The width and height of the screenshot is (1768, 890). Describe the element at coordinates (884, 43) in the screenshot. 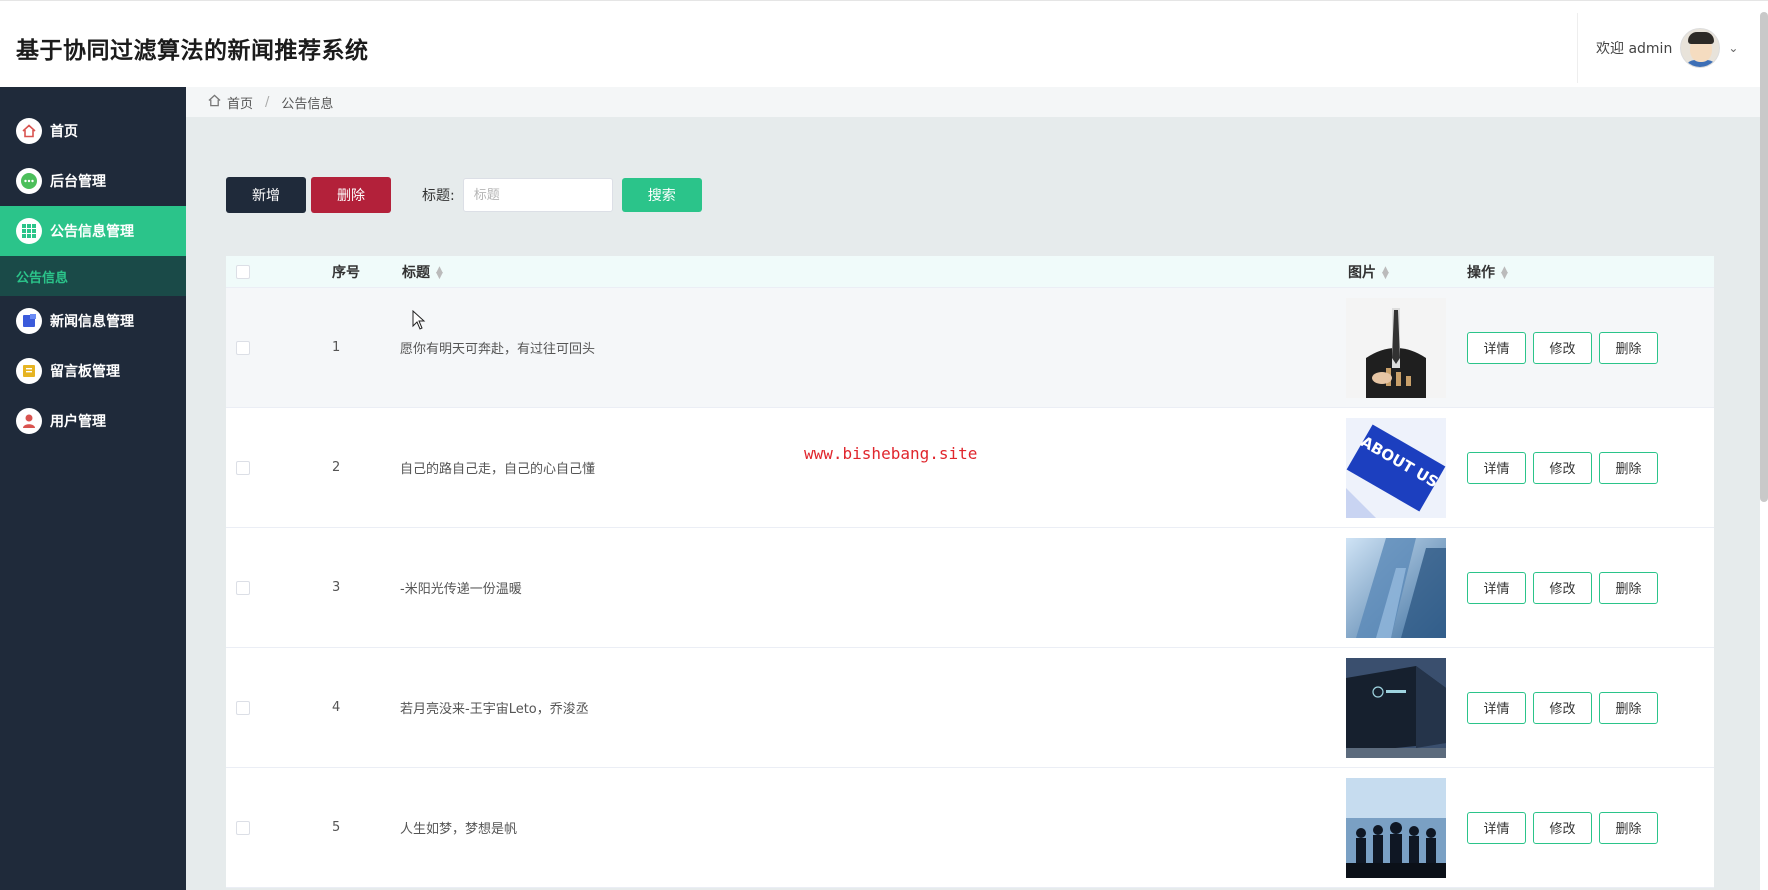

I see `top-bar: 基于协同过滤算法的新闻推荐系统 欢迎 admin ⌄` at that location.